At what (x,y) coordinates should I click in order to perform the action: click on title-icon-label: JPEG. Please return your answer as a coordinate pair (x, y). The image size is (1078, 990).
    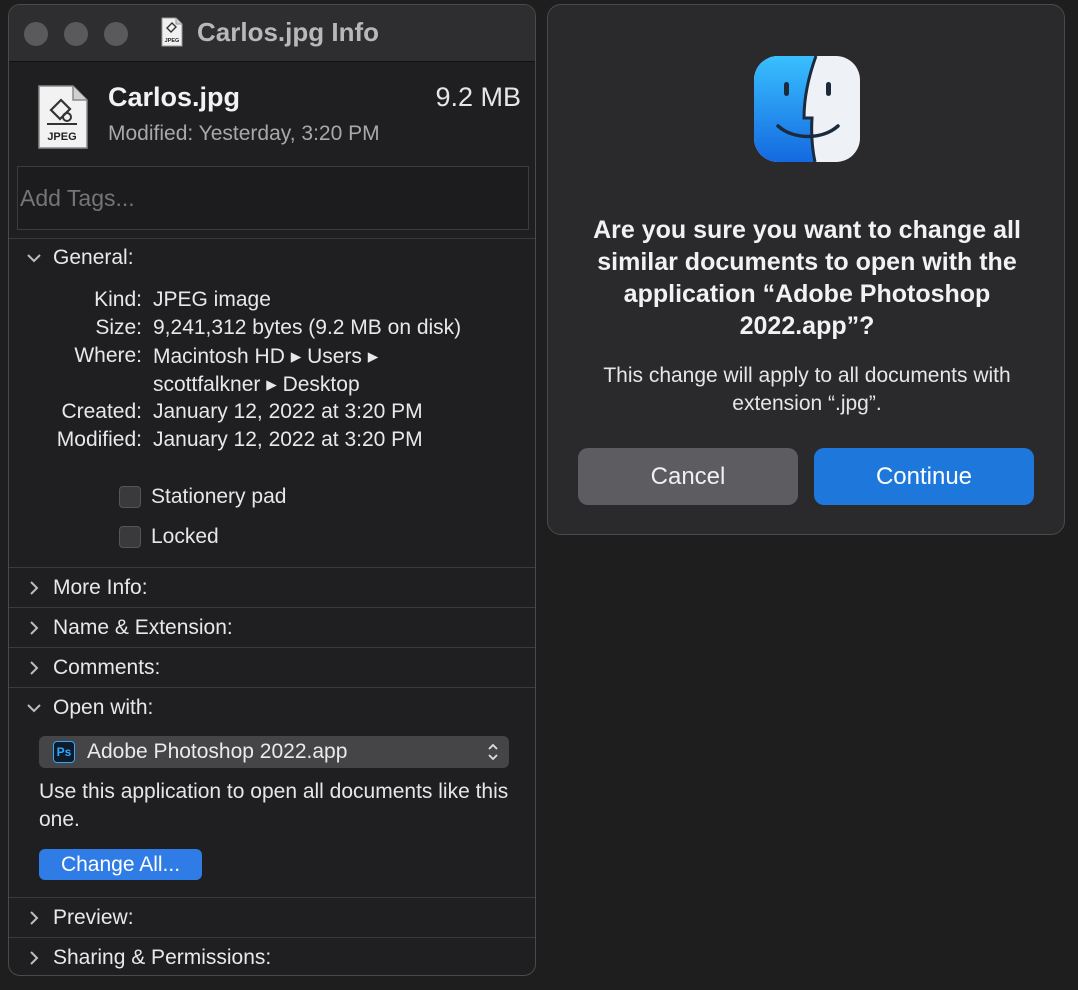
    Looking at the image, I should click on (172, 41).